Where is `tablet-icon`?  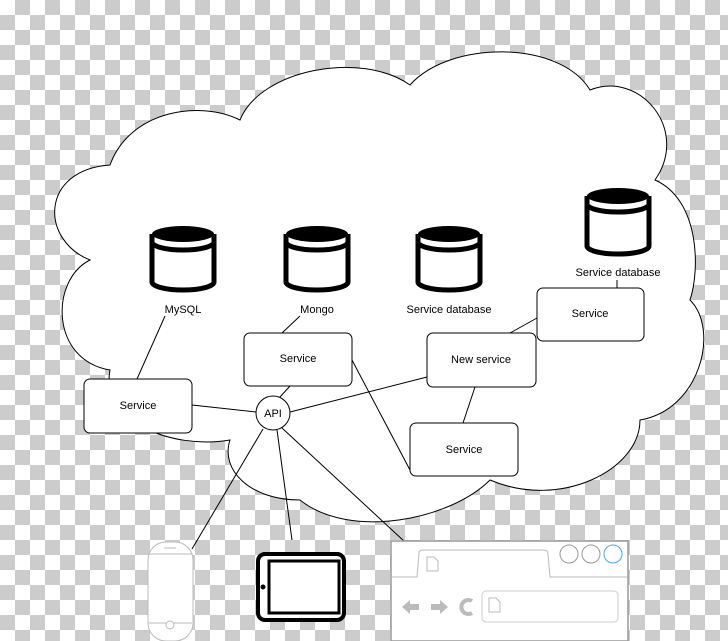
tablet-icon is located at coordinates (301, 587).